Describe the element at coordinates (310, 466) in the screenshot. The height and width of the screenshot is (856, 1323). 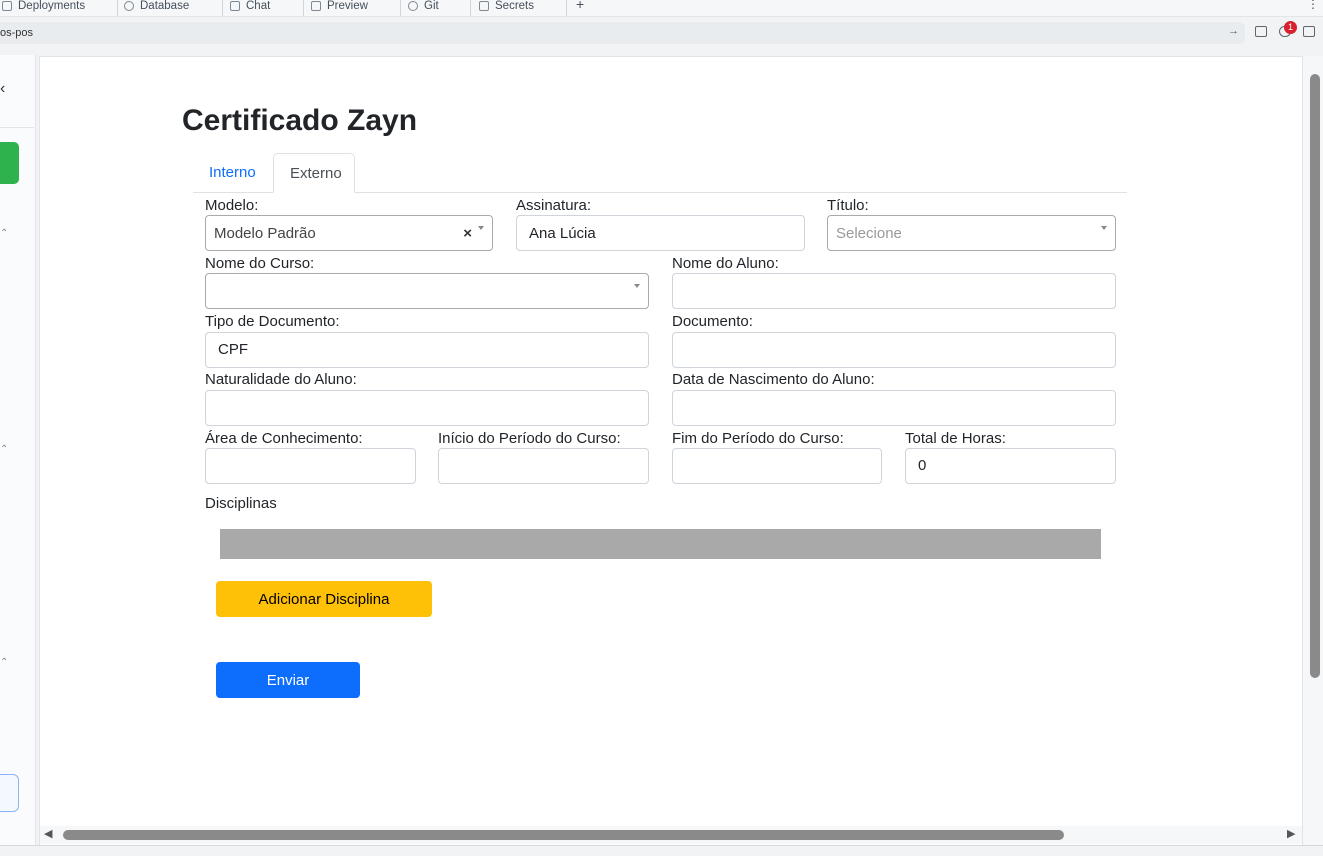
I see `area-field` at that location.